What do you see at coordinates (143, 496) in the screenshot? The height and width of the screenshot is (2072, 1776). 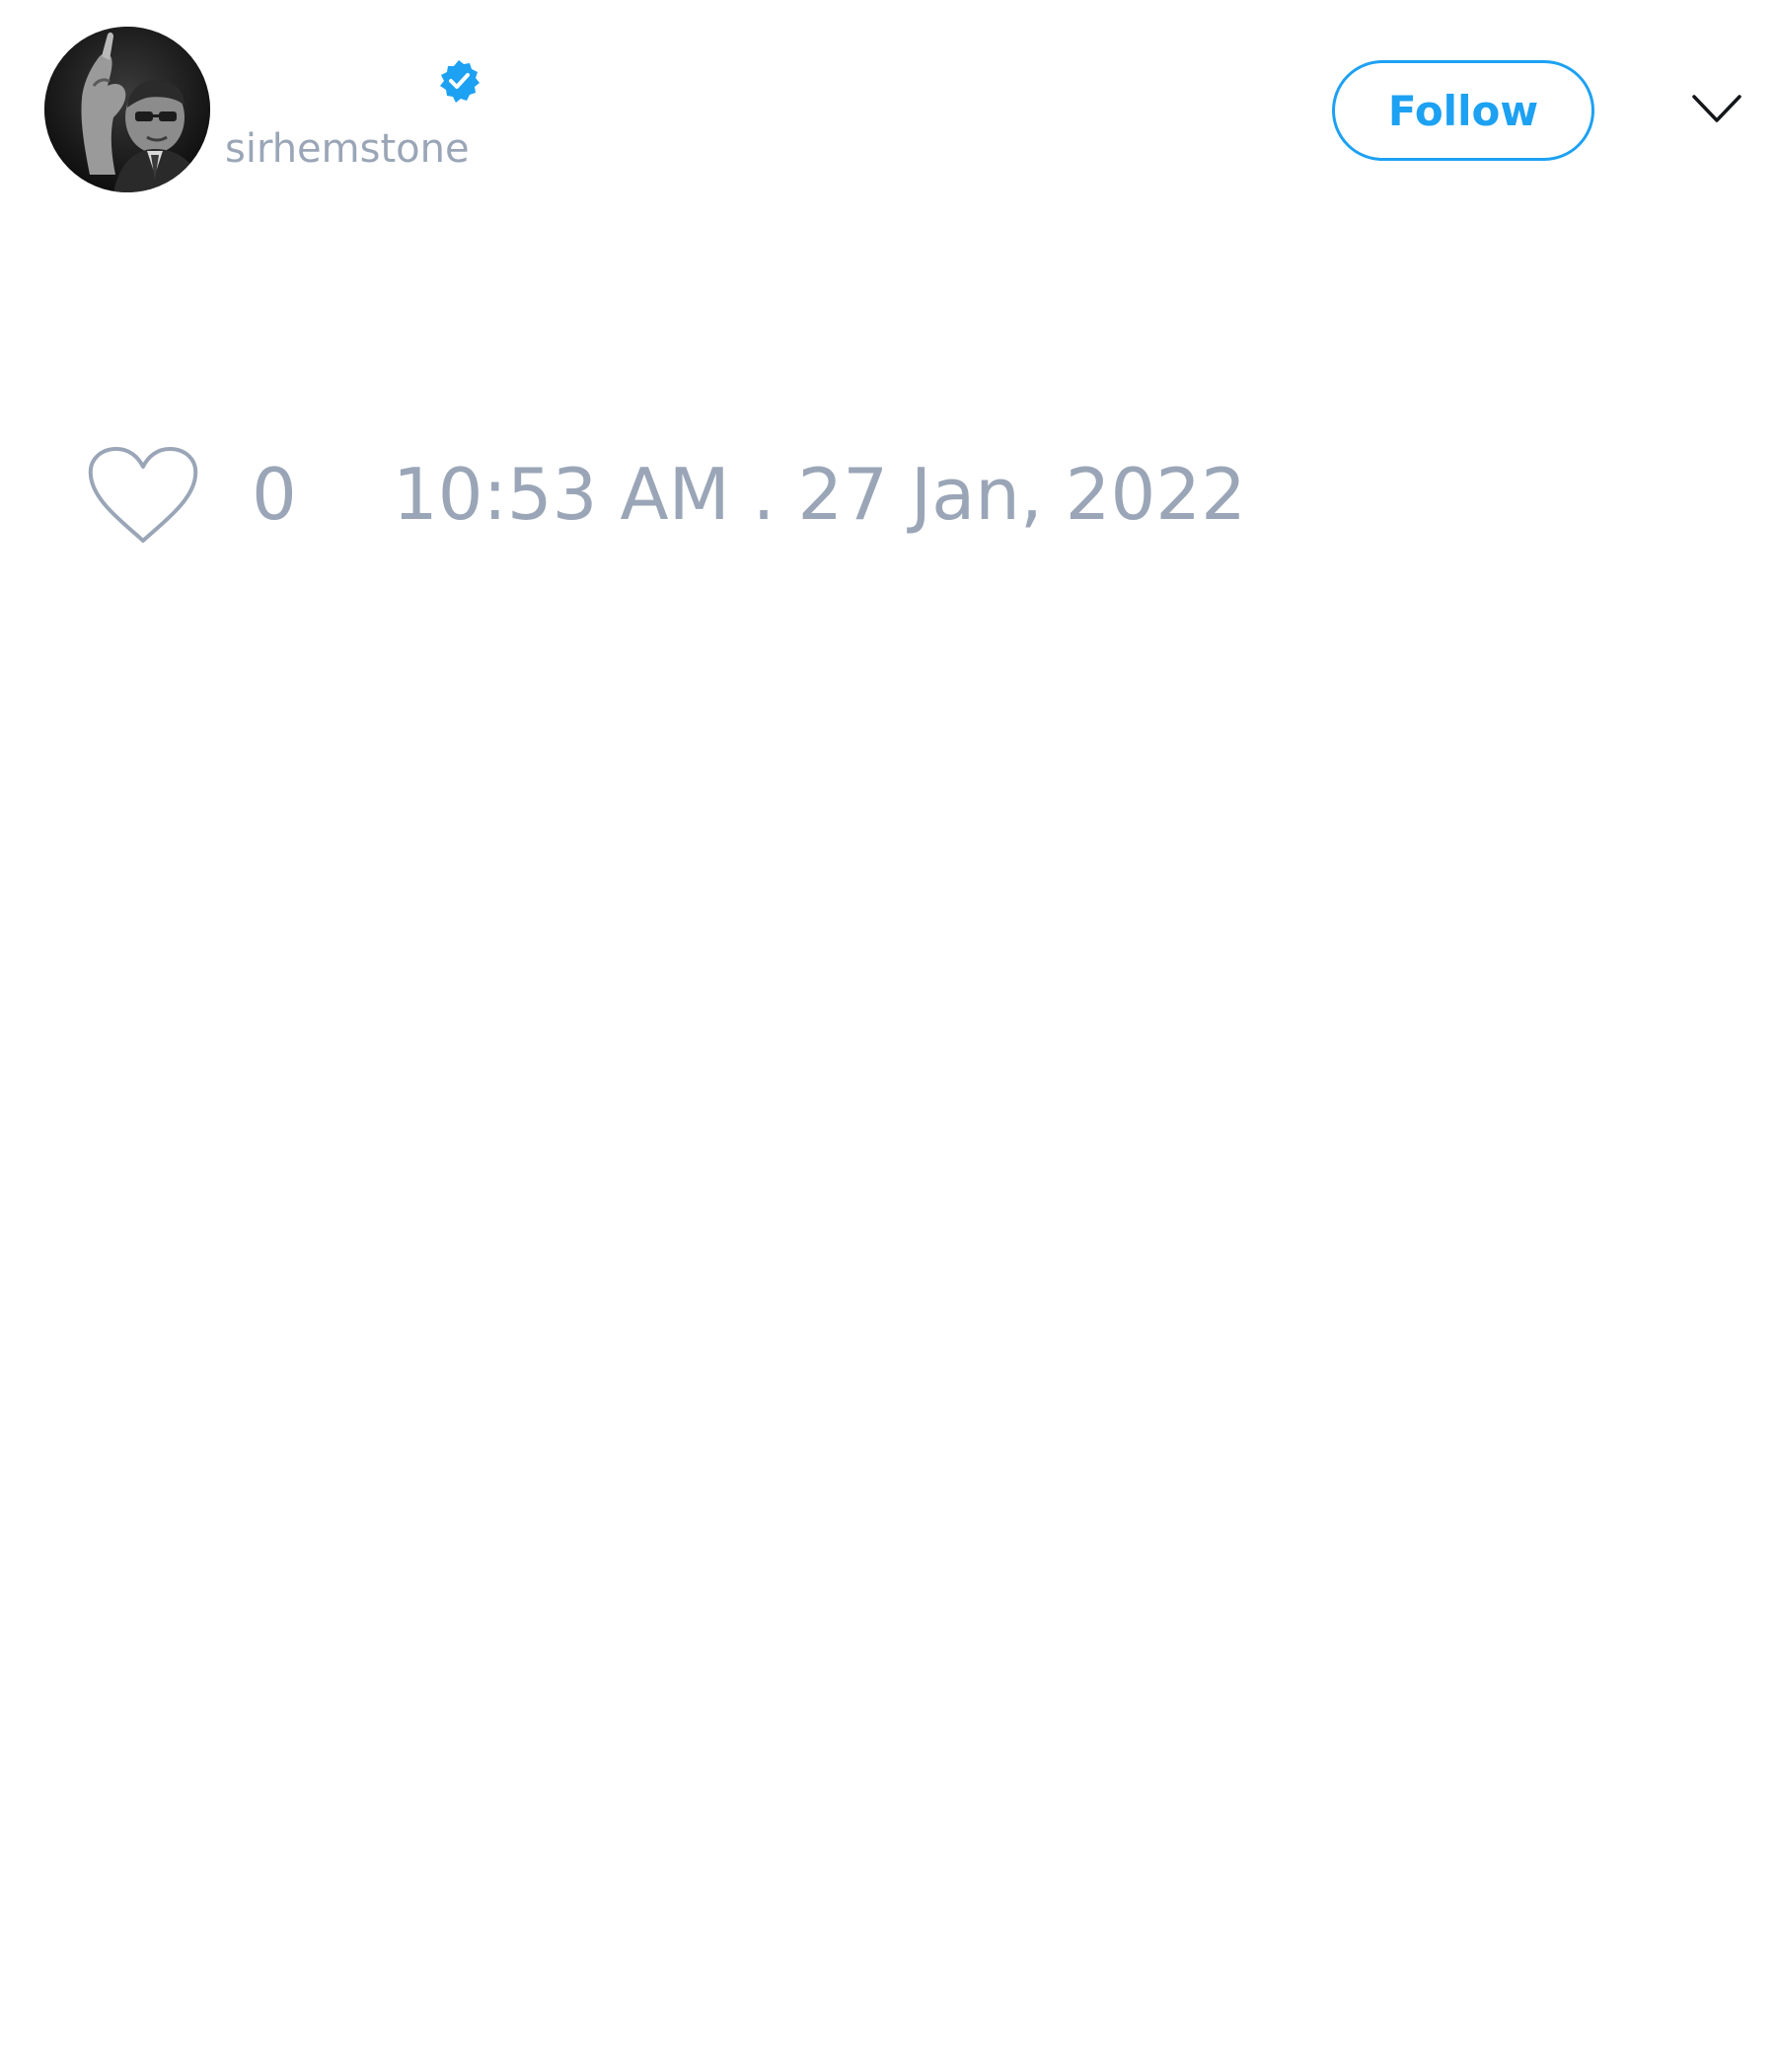 I see `heart-outline-icon` at bounding box center [143, 496].